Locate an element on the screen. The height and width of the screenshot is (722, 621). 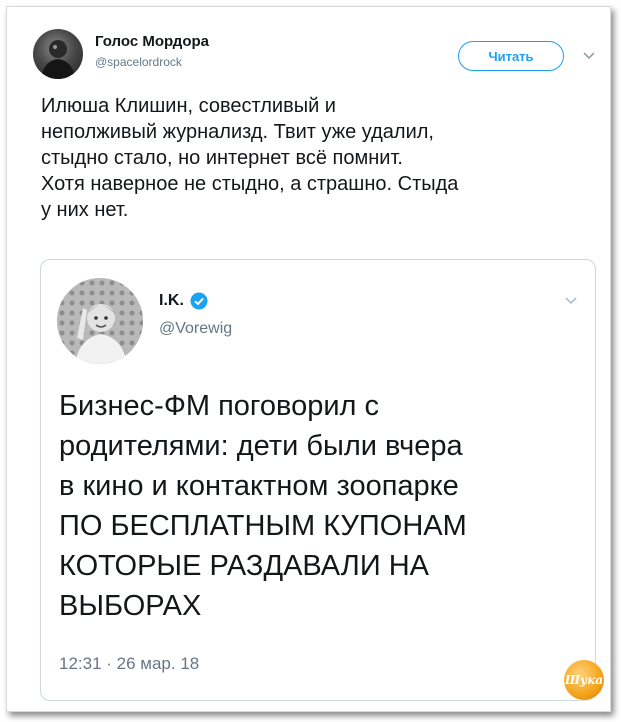
author-handle: @spacelordrock is located at coordinates (138, 62).